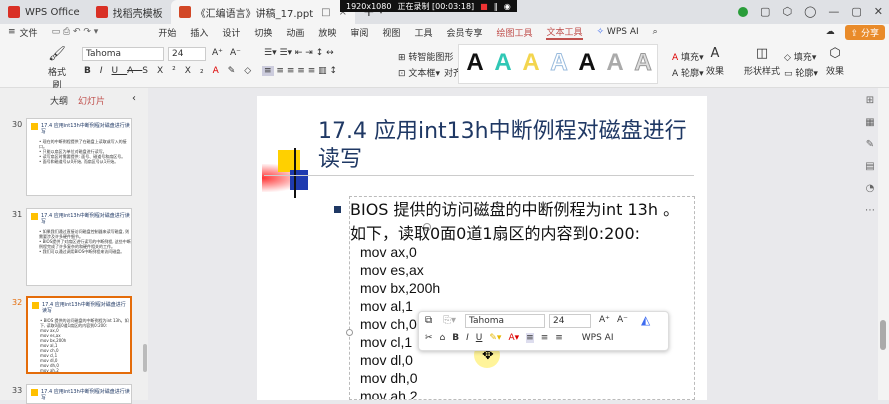 This screenshot has height=404, width=889. I want to click on menu-insert: 插入, so click(199, 32).